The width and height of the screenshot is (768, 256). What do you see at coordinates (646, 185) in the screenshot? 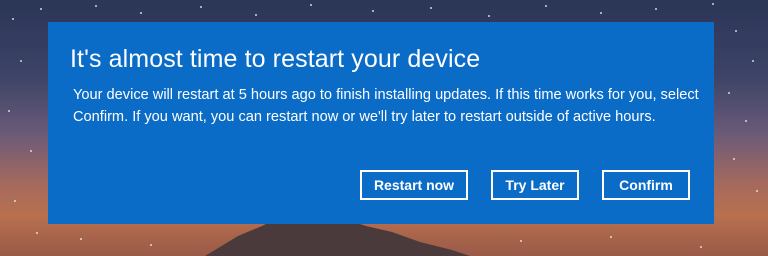
I see `confirm-button: Confirm` at bounding box center [646, 185].